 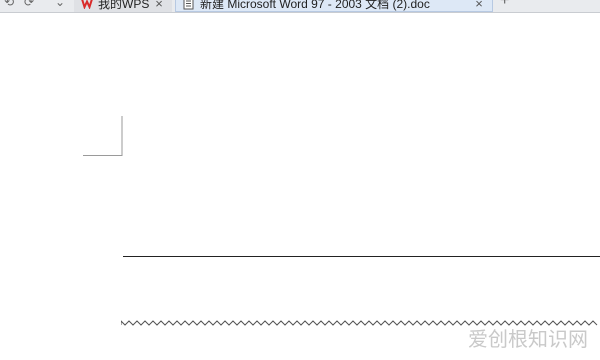 What do you see at coordinates (361, 256) in the screenshot?
I see `horizontal-line` at bounding box center [361, 256].